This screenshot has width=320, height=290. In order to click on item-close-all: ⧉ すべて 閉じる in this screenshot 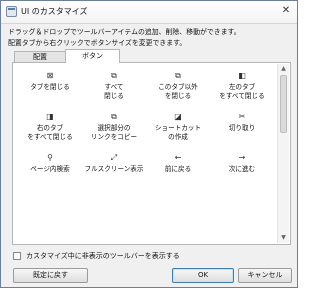, I will do `click(114, 87)`.